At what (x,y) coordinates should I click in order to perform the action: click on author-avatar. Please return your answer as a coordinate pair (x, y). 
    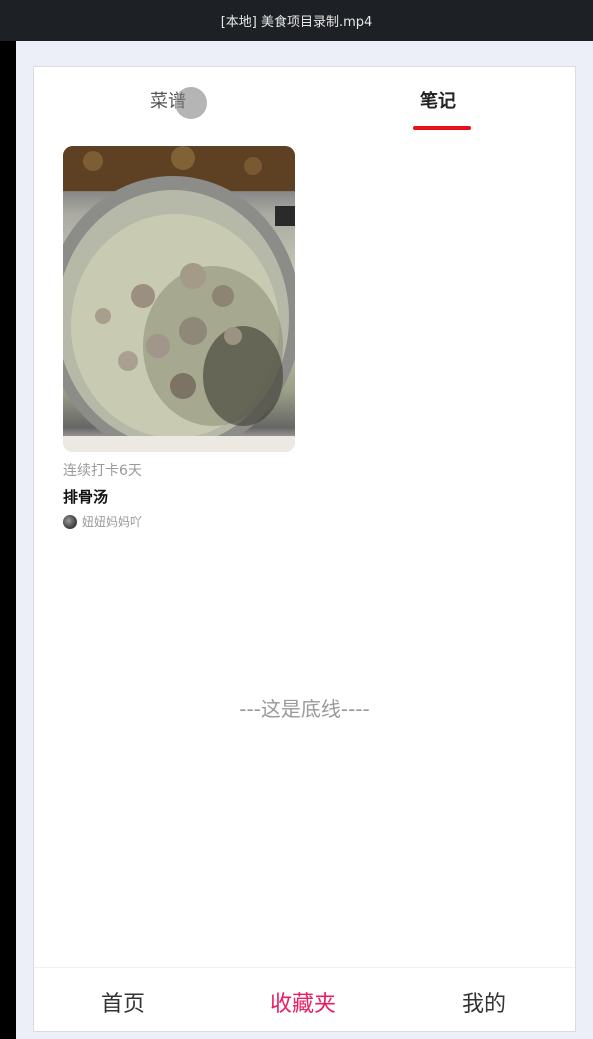
    Looking at the image, I should click on (70, 521).